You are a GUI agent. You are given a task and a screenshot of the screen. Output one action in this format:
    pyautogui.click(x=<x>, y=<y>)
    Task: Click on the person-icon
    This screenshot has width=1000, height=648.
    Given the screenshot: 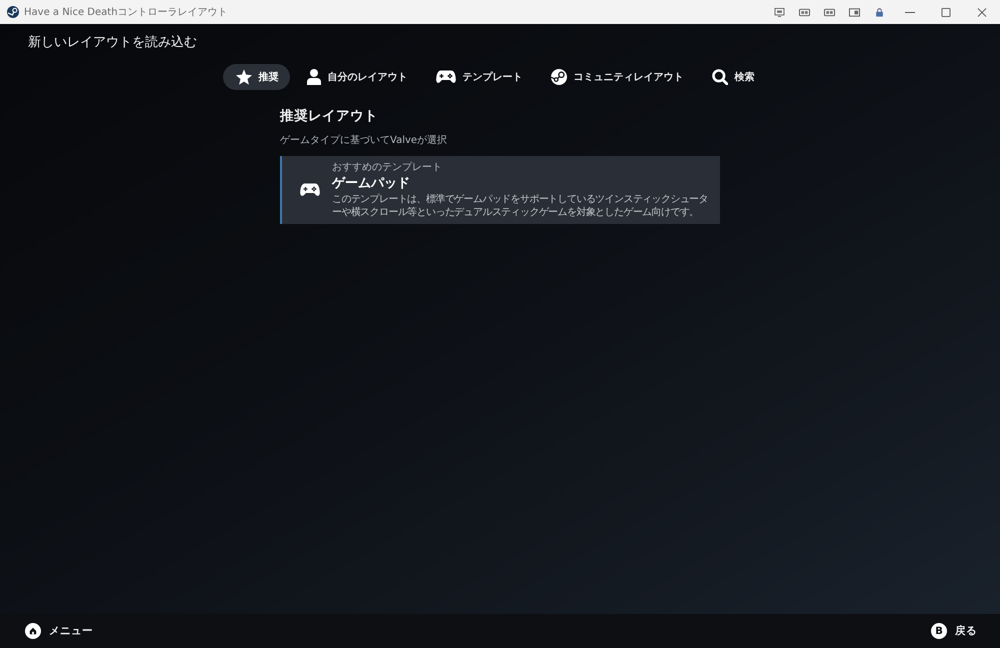 What is the action you would take?
    pyautogui.click(x=313, y=77)
    